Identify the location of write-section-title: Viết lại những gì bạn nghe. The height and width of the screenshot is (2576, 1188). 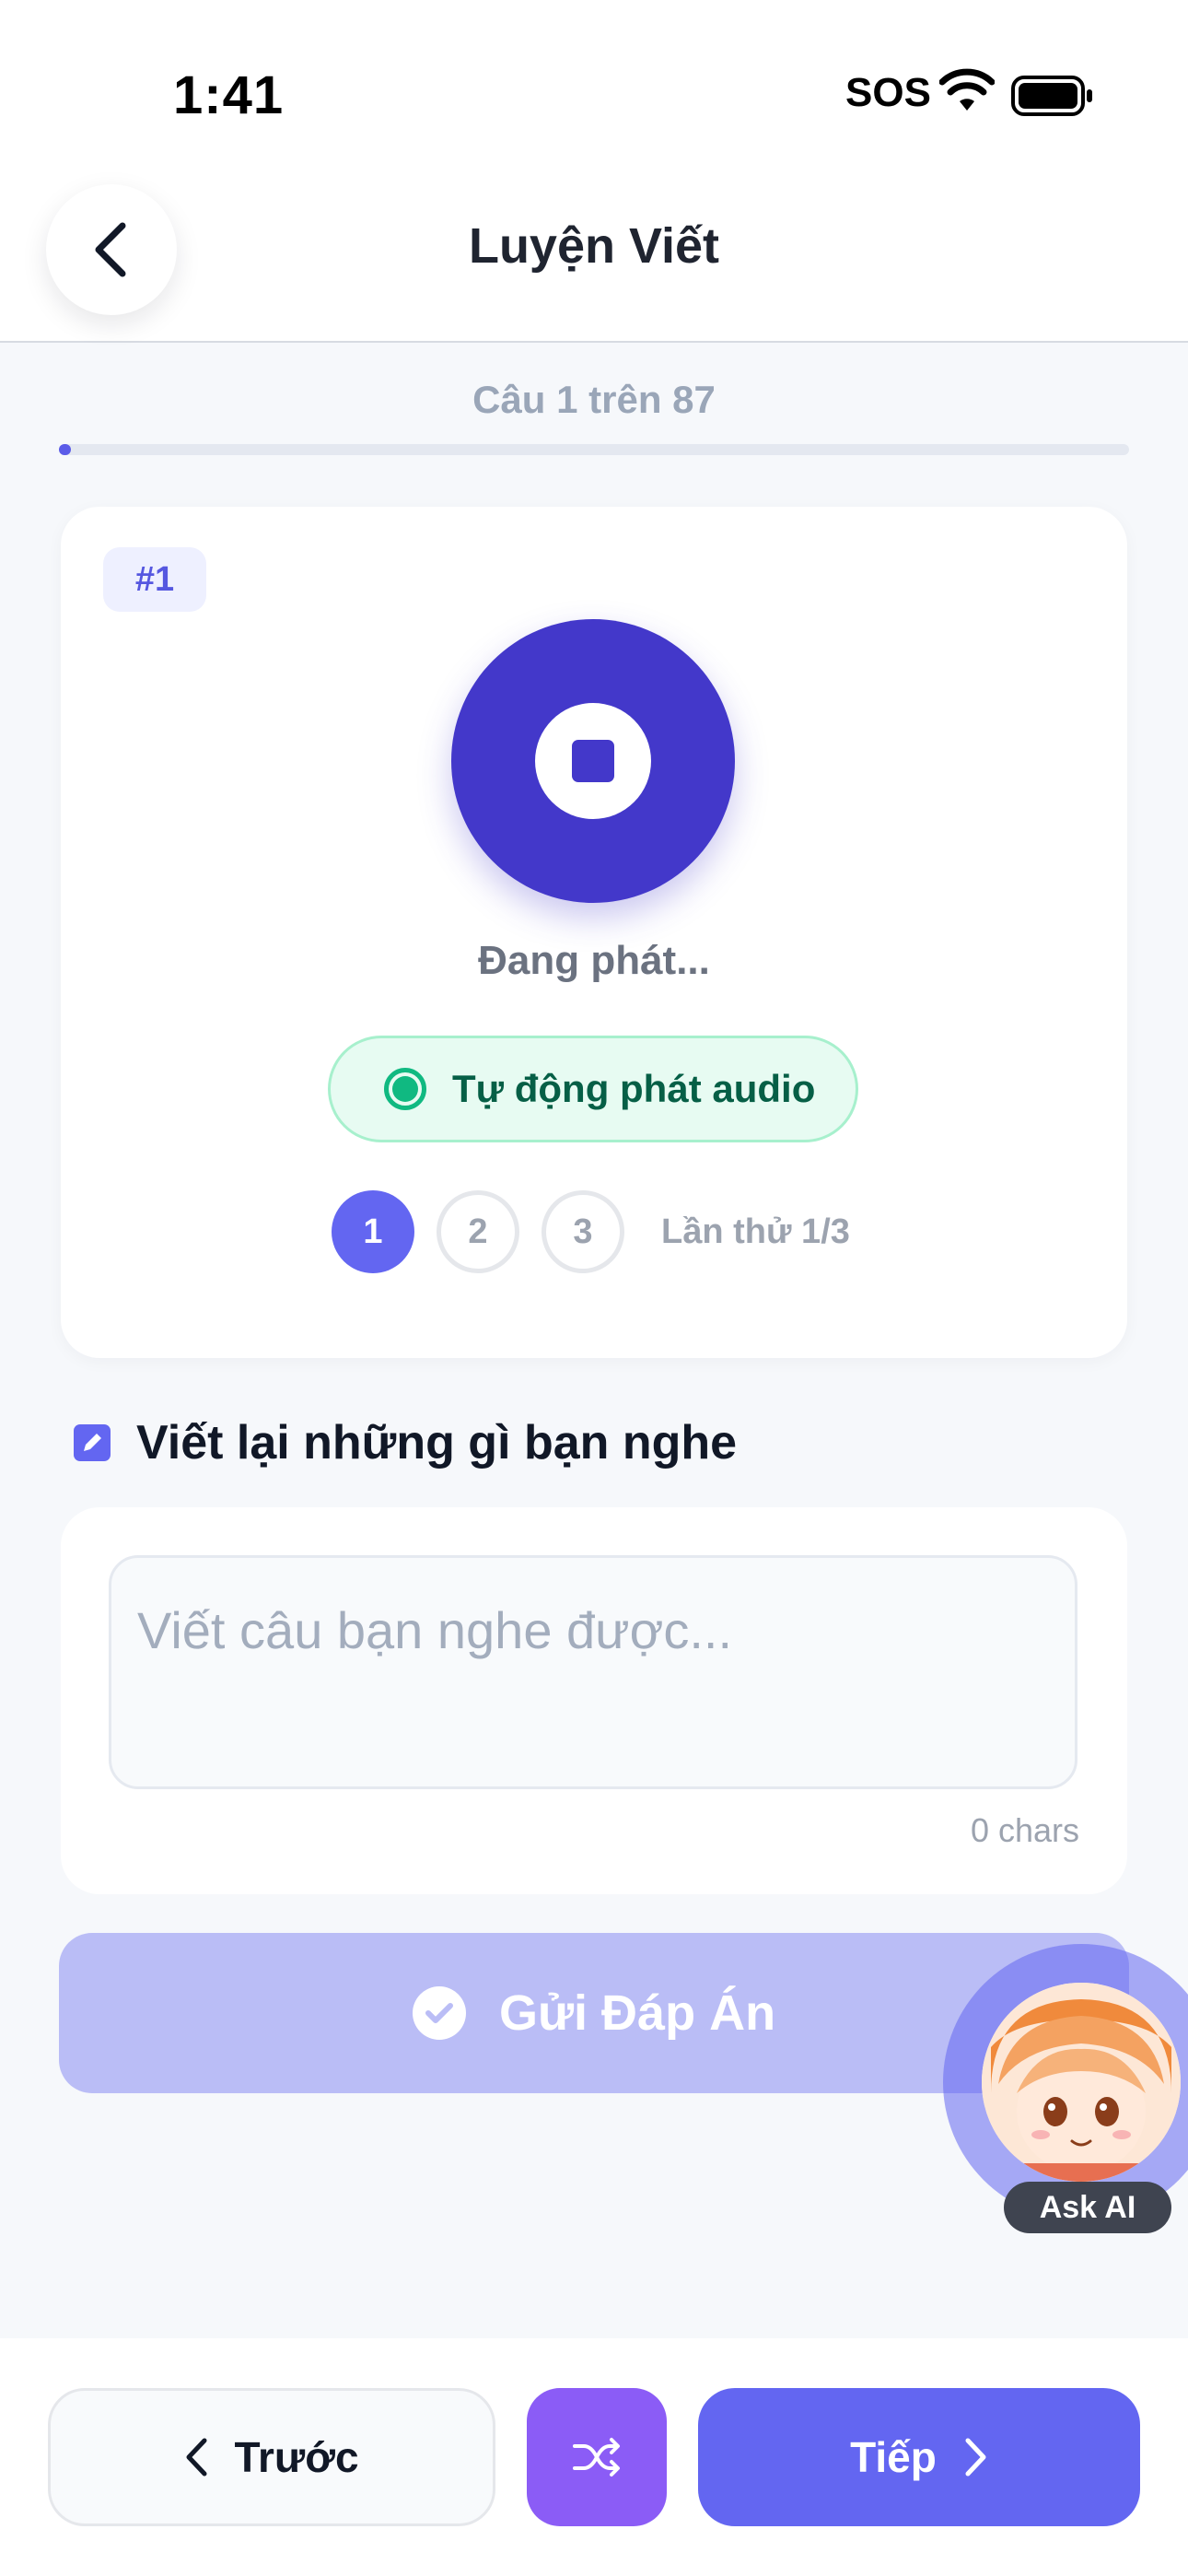
(437, 1442).